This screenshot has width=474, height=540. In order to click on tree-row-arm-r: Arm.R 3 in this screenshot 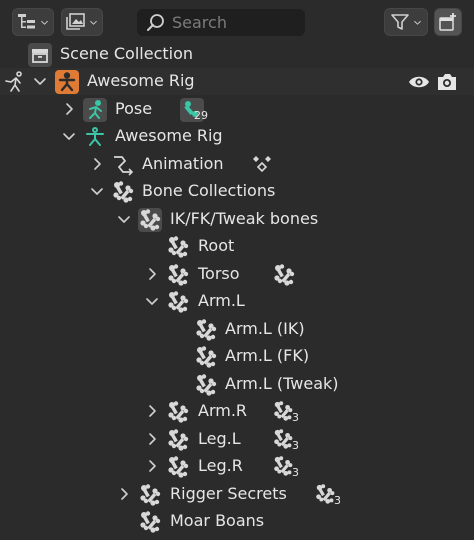, I will do `click(237, 411)`.